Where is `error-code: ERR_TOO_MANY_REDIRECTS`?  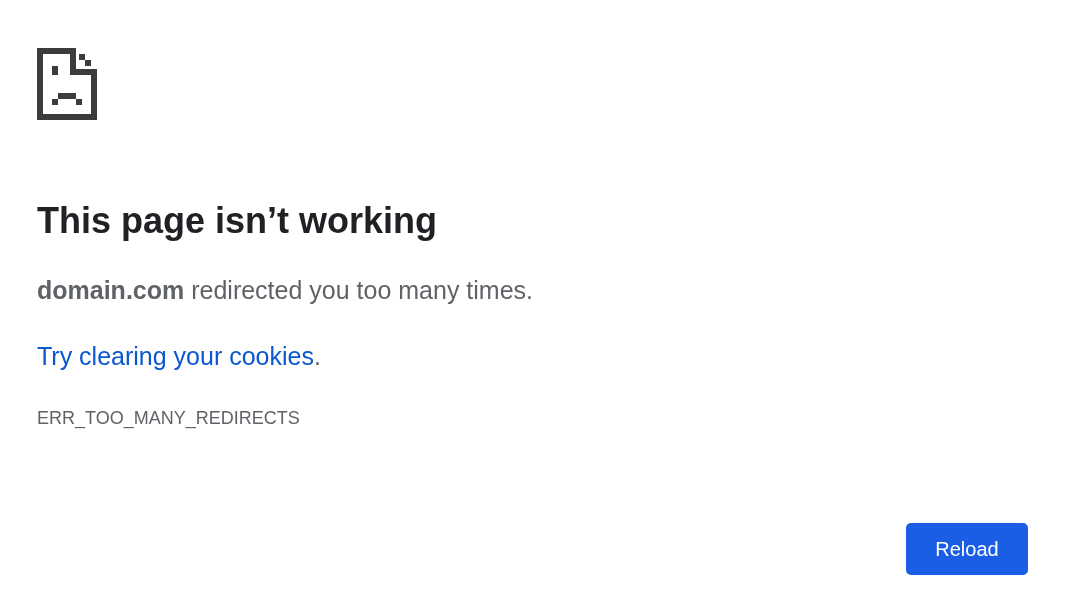
error-code: ERR_TOO_MANY_REDIRECTS is located at coordinates (168, 418).